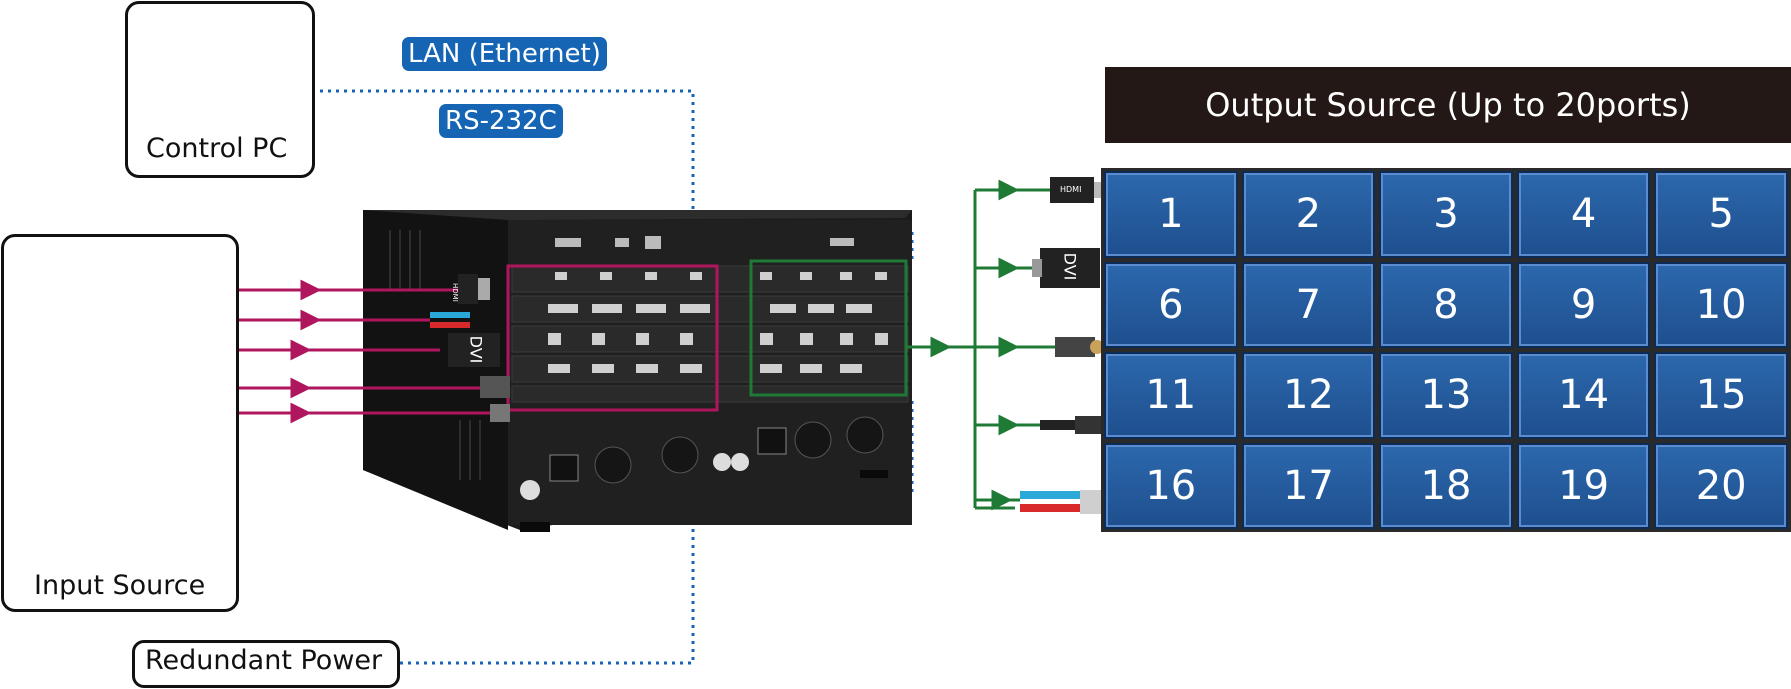 This screenshot has height=689, width=1791. I want to click on display-tile: 11, so click(1171, 395).